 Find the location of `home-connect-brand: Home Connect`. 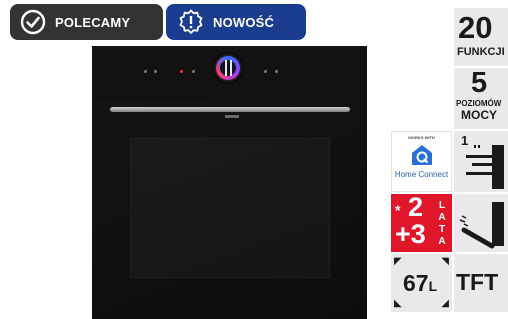

home-connect-brand: Home Connect is located at coordinates (421, 174).